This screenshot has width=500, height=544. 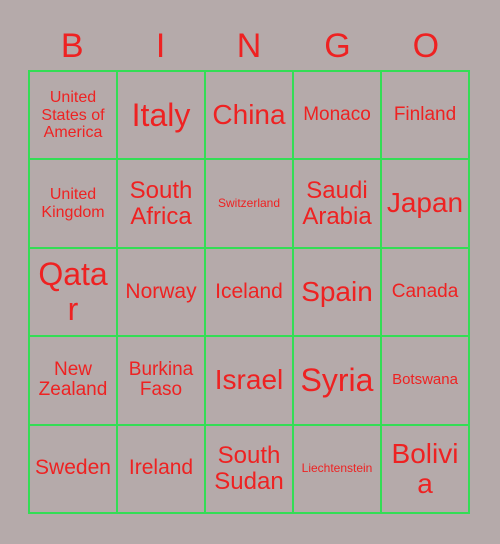 I want to click on bingo-cell: Monaco, so click(x=338, y=116).